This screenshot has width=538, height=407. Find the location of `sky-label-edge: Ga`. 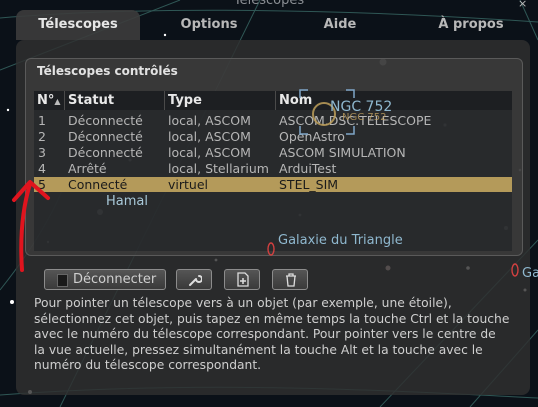

sky-label-edge: Ga is located at coordinates (530, 273).